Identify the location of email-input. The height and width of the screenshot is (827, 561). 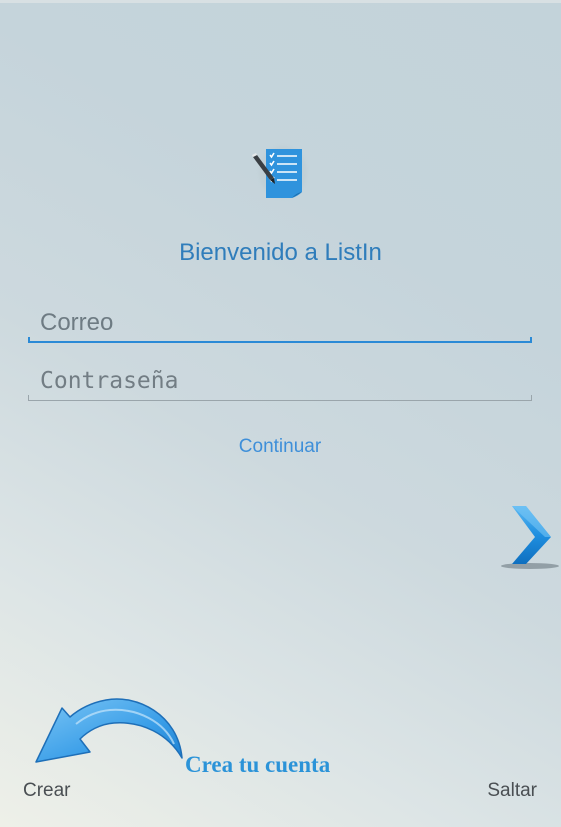
(280, 323).